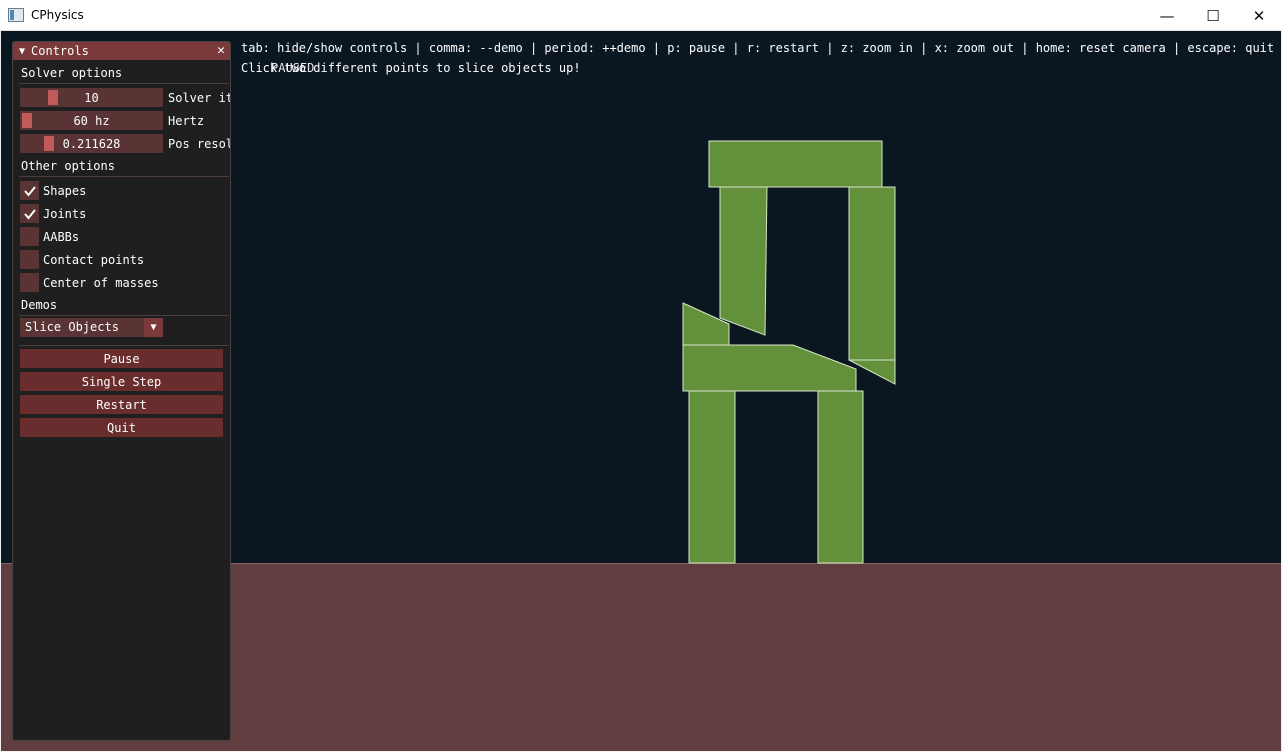 The width and height of the screenshot is (1282, 752). I want to click on window-title: CPhysics, so click(57, 15).